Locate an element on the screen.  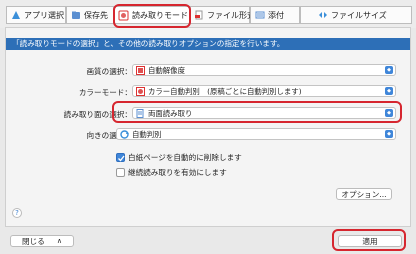
blank-page-label: 白紙ページを自動的に削除します is located at coordinates (185, 157).